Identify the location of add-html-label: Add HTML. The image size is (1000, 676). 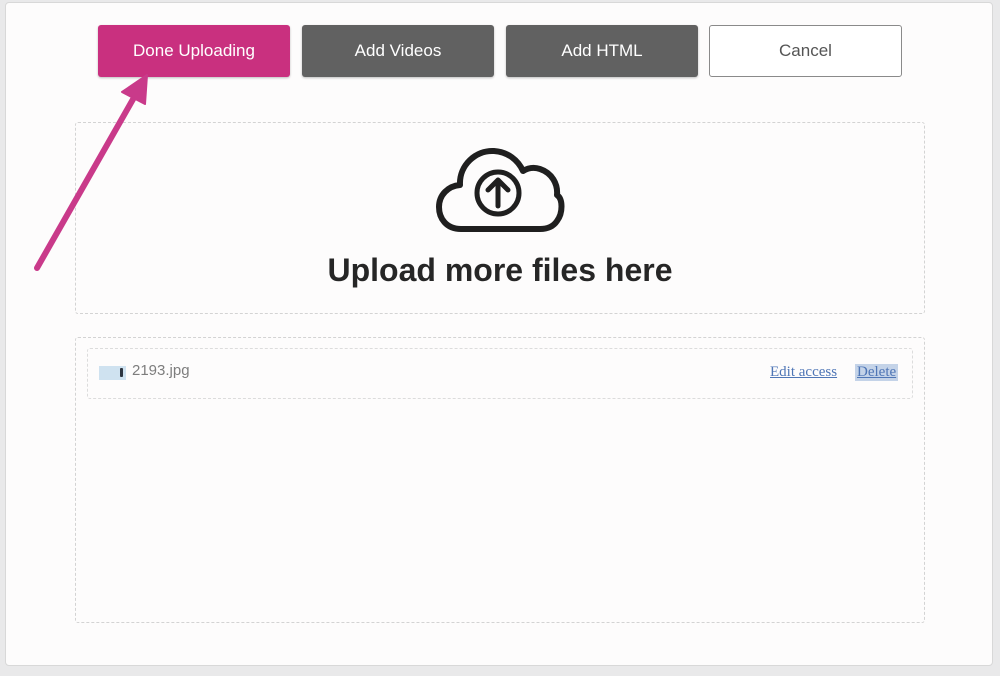
(602, 50).